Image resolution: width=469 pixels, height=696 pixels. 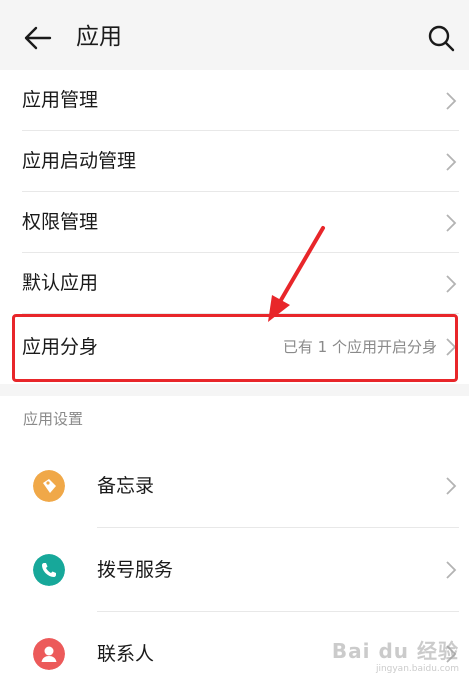 I want to click on app-item-memo: 备忘录, so click(x=234, y=486).